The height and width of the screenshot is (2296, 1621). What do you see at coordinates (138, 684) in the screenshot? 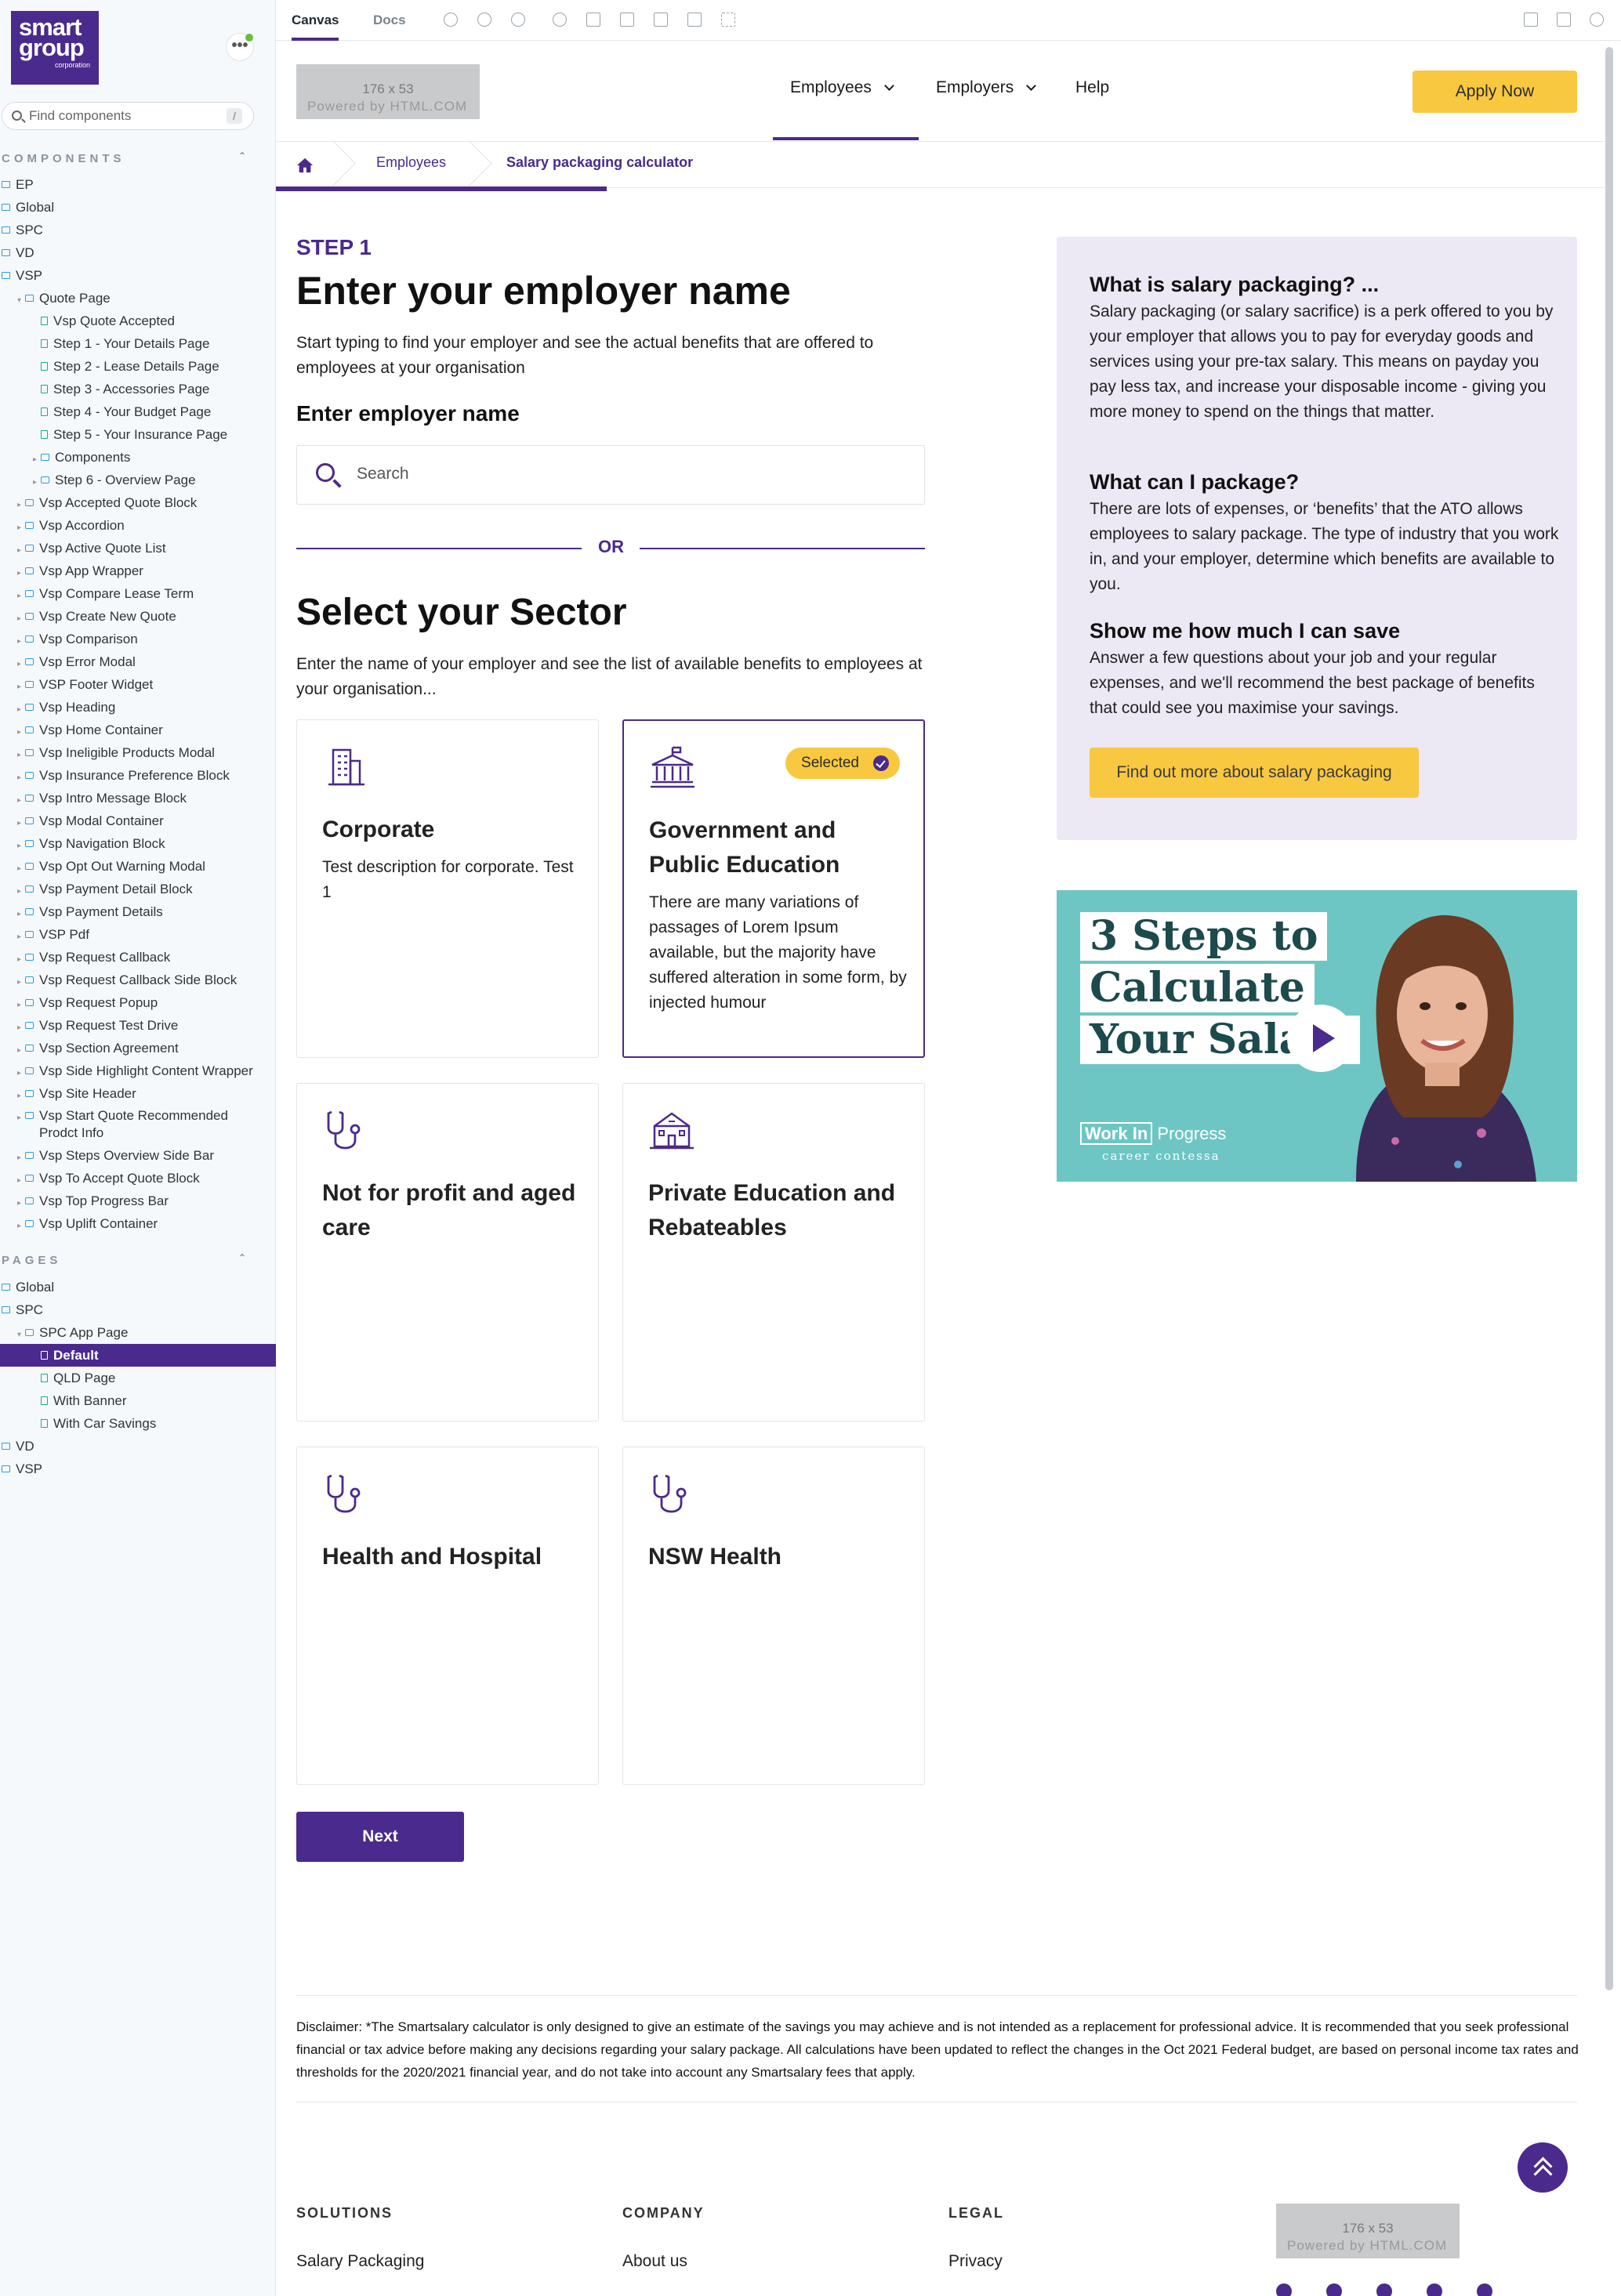
I see `sidebar-item: ▸ VSP Footer Widget` at bounding box center [138, 684].